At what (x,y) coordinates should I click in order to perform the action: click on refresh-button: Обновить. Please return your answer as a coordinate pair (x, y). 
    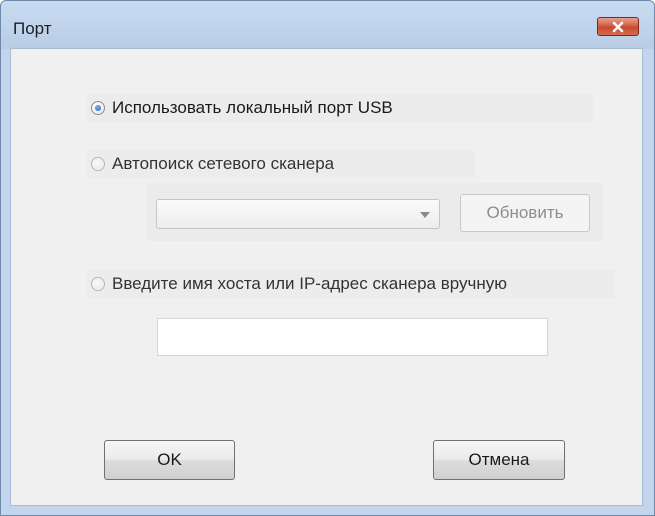
    Looking at the image, I should click on (525, 213).